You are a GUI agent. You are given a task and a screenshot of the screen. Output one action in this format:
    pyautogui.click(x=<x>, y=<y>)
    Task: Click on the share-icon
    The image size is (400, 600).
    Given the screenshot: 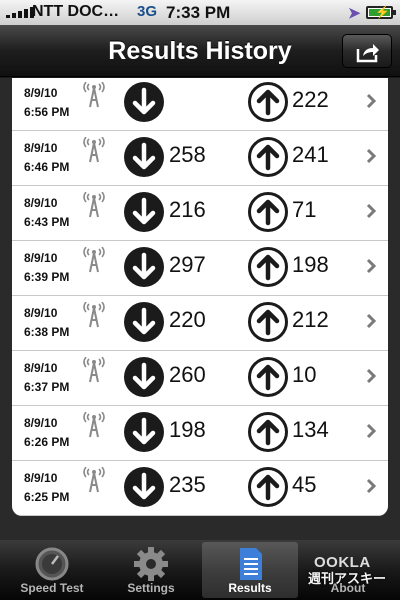 What is the action you would take?
    pyautogui.click(x=367, y=53)
    